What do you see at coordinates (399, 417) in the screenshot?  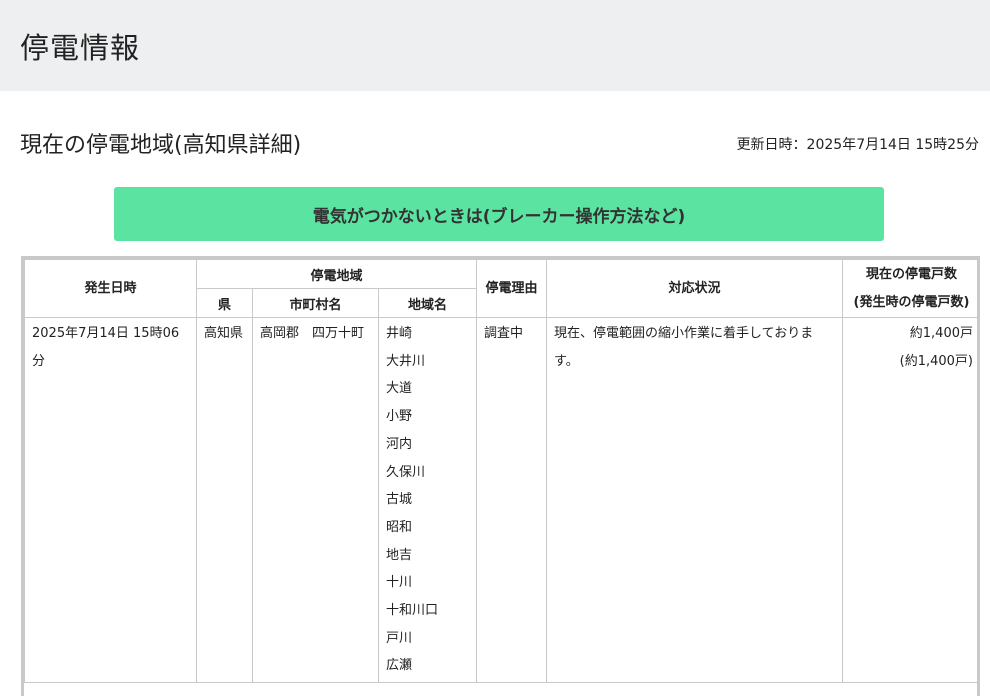 I see `district-item: 小野` at bounding box center [399, 417].